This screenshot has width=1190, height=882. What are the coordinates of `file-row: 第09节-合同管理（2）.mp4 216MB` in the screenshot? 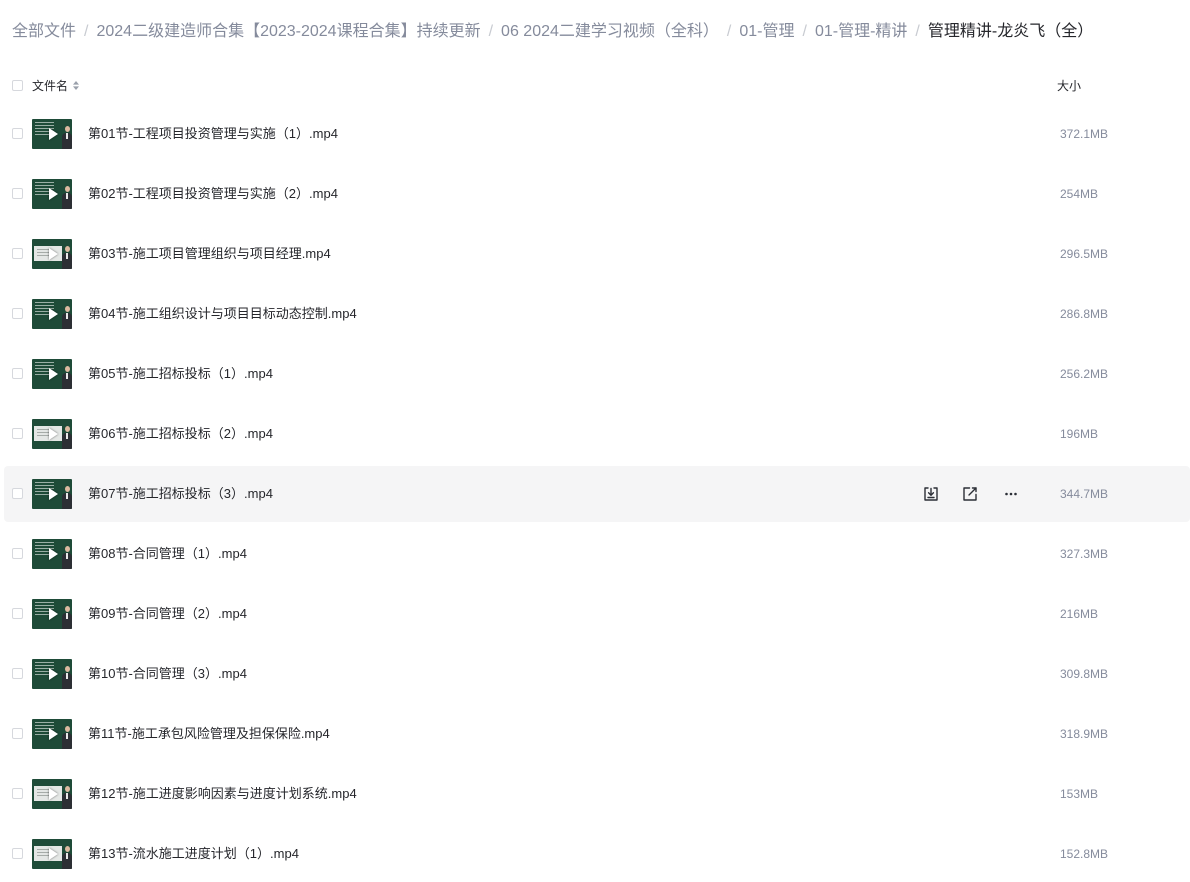 It's located at (597, 614).